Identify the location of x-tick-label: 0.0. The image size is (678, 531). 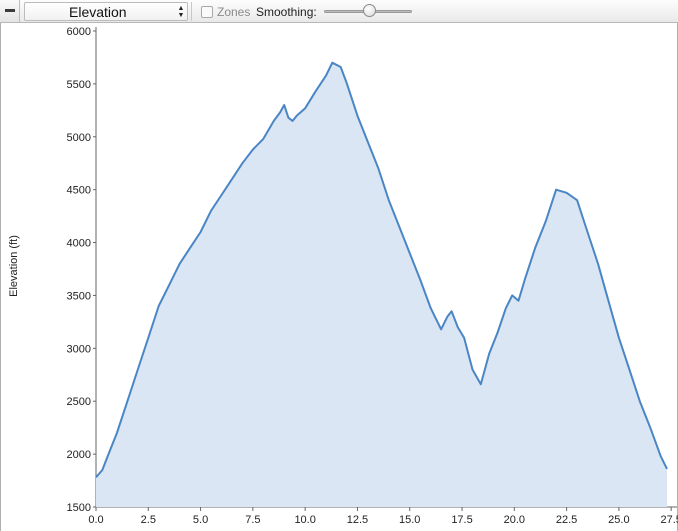
(95, 520).